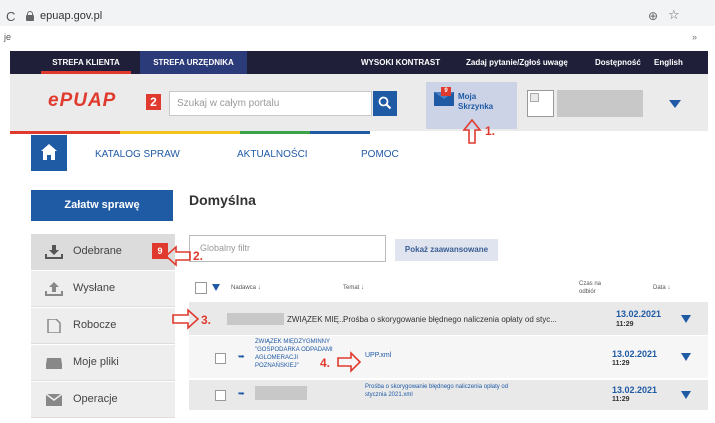 This screenshot has width=715, height=423. What do you see at coordinates (277, 358) in the screenshot?
I see `row-sender: AGLOMERACJI` at bounding box center [277, 358].